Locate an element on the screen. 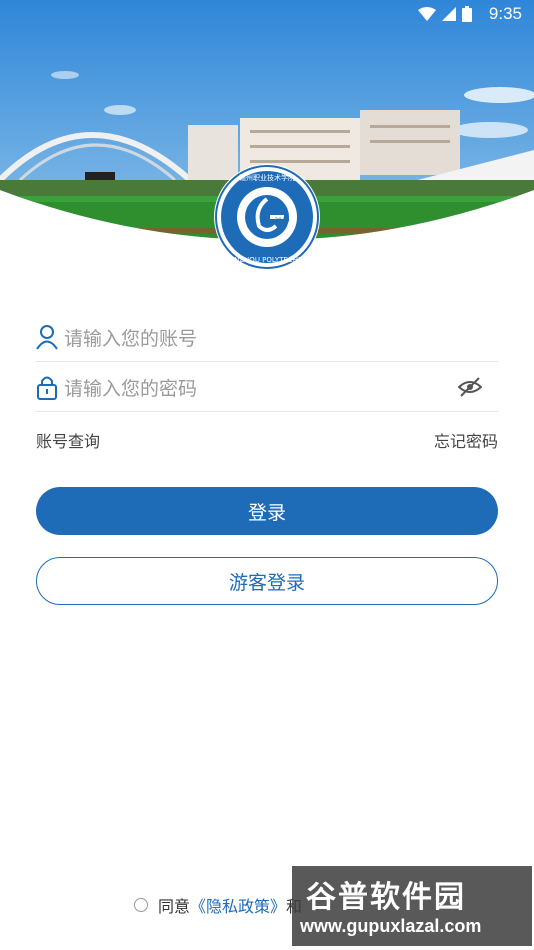 The image size is (534, 950). college-emblem: GANZHOU POLYTECHNIC 赣州职业技术学院 2019 is located at coordinates (267, 217).